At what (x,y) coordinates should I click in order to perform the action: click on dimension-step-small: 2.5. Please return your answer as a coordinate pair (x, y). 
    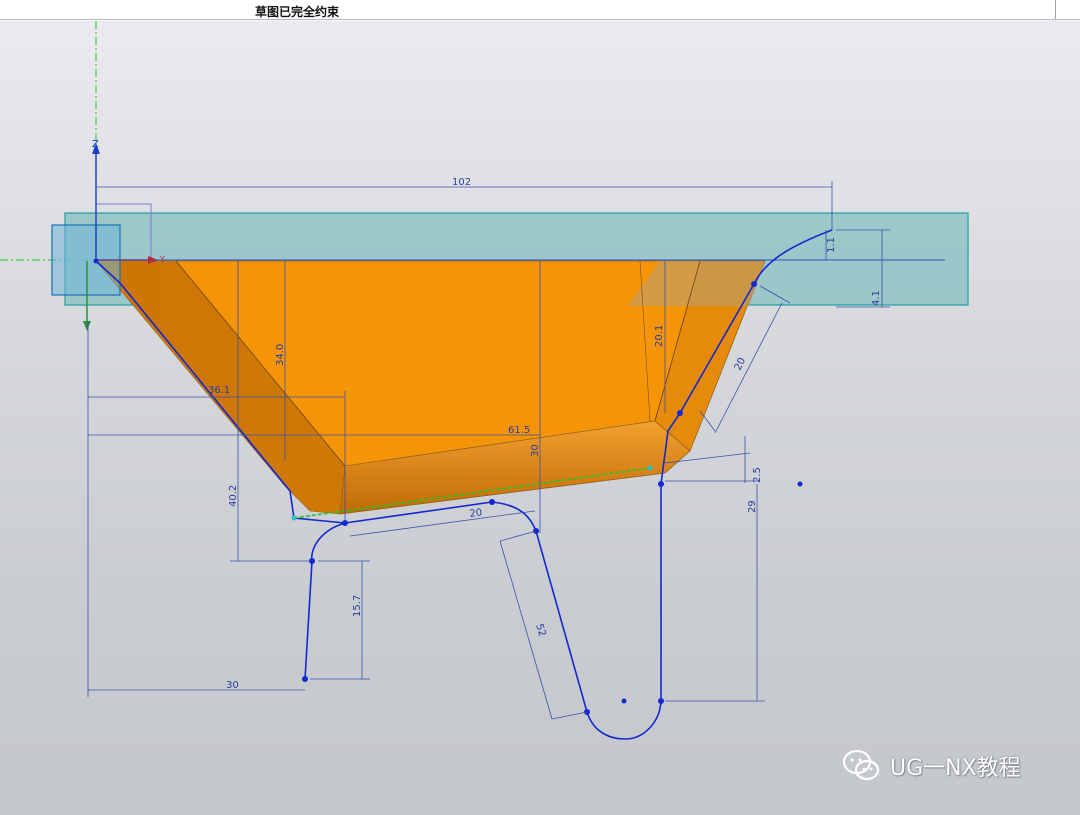
    Looking at the image, I should click on (757, 475).